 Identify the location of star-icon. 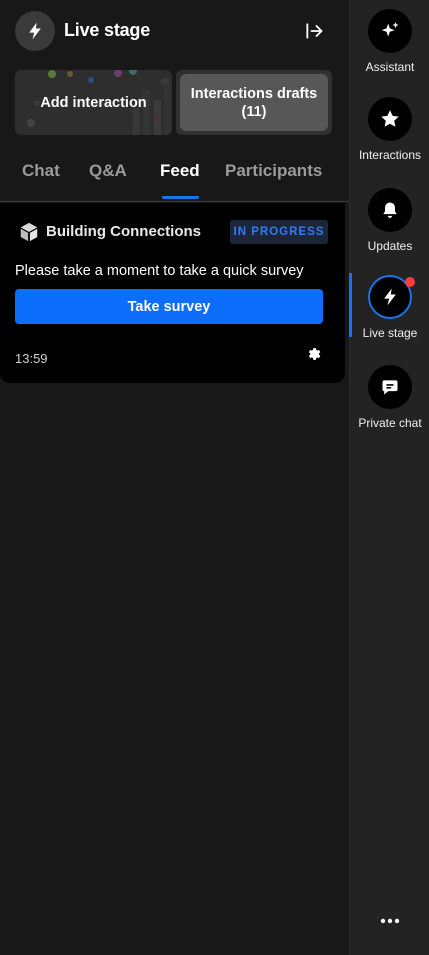
(390, 119).